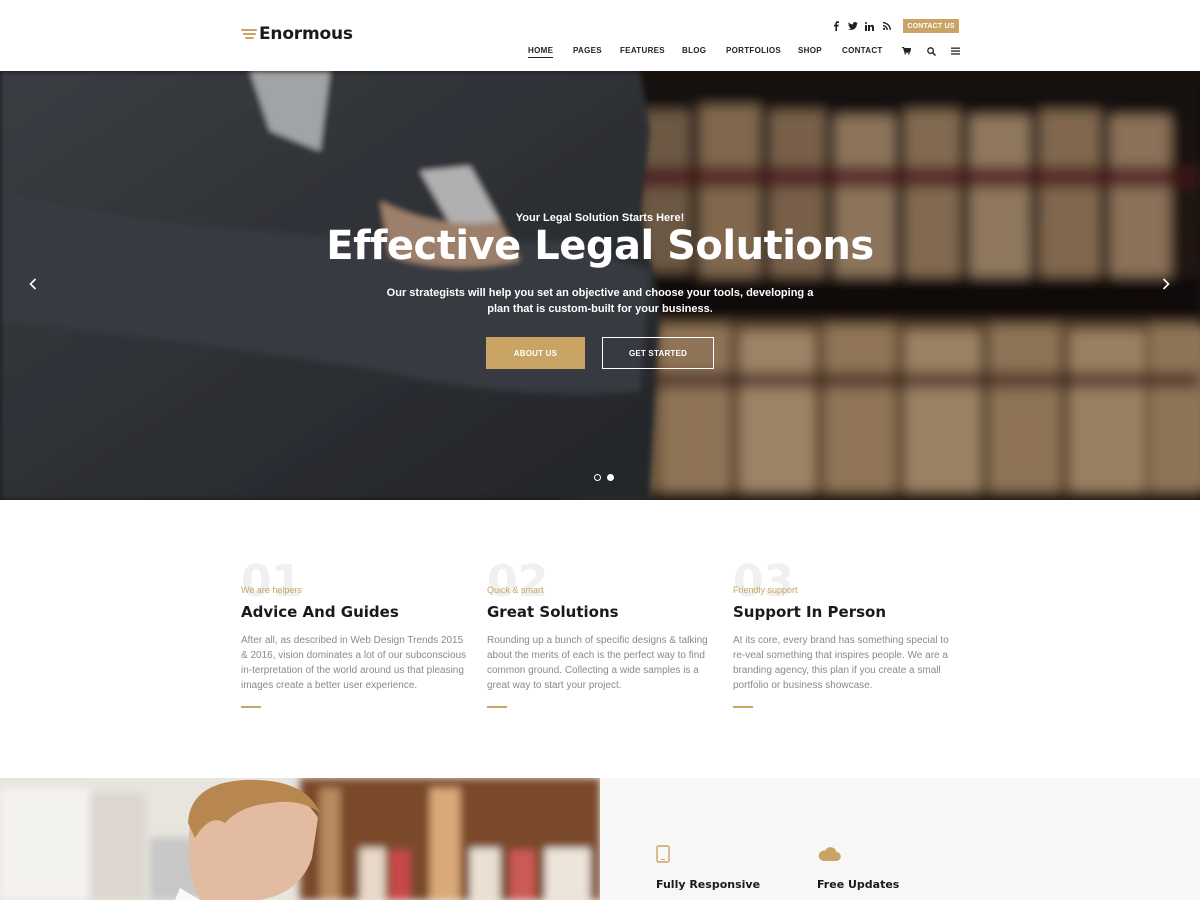  Describe the element at coordinates (541, 52) in the screenshot. I see `nav-item-home: HOME` at that location.